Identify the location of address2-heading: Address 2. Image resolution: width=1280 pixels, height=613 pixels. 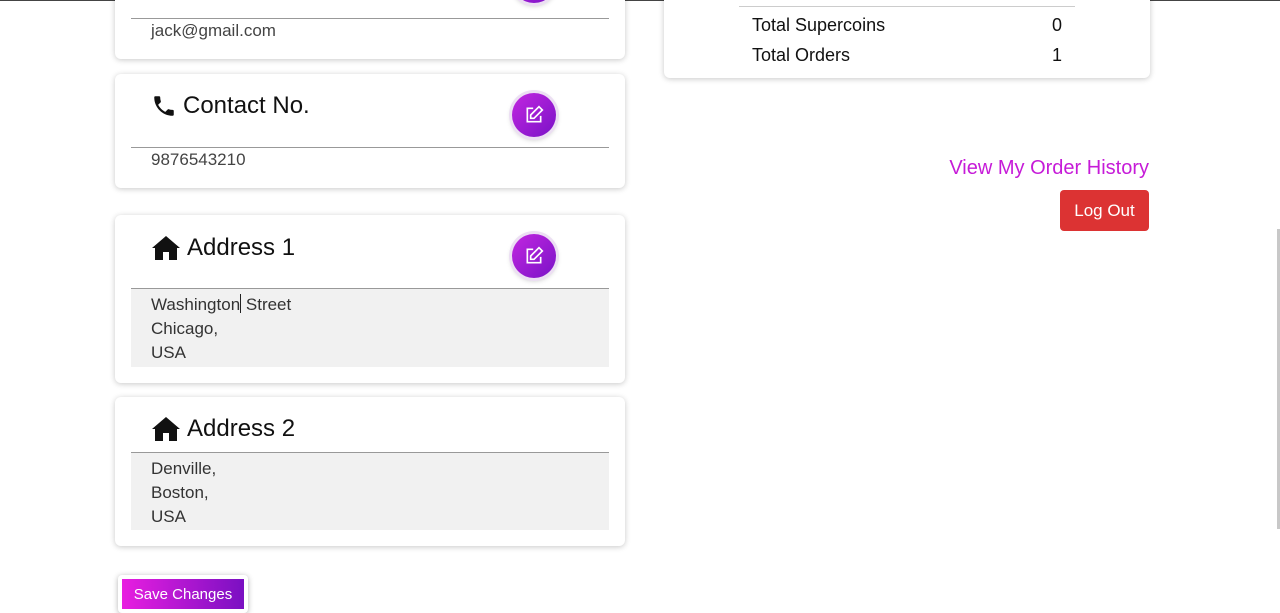
(223, 429).